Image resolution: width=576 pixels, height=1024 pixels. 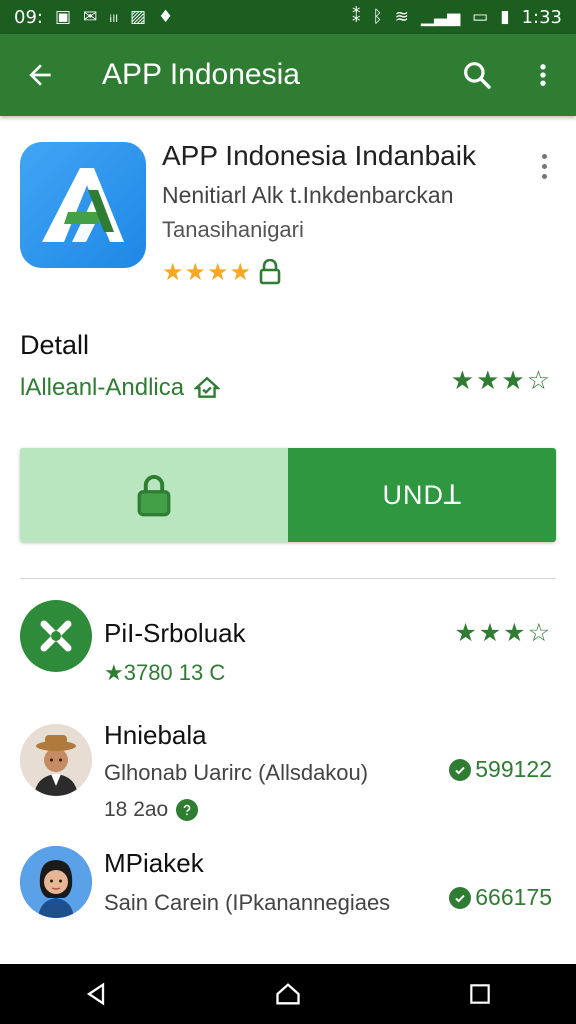 I want to click on nav-home-button, so click(x=288, y=994).